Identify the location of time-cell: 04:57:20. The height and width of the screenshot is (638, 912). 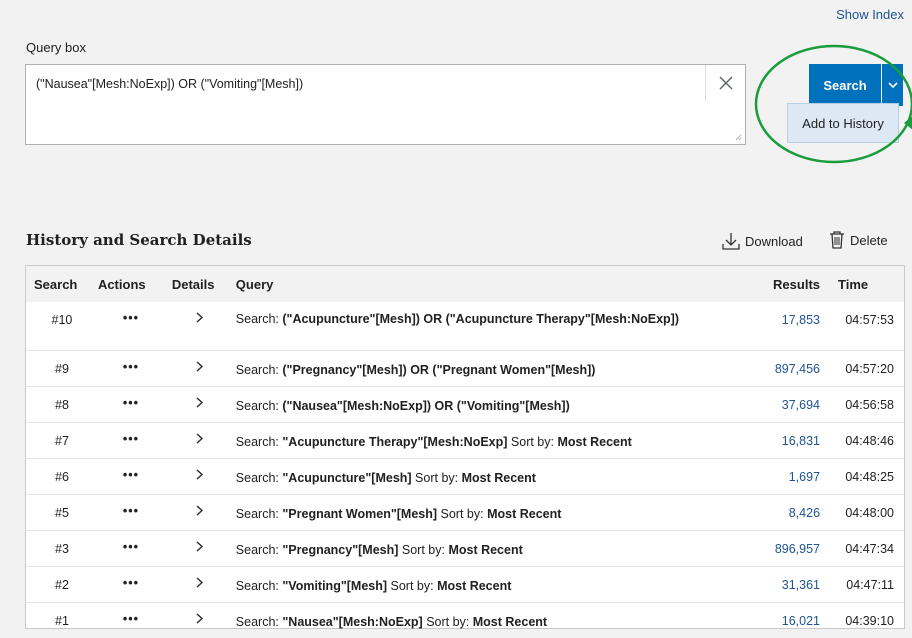
(869, 368).